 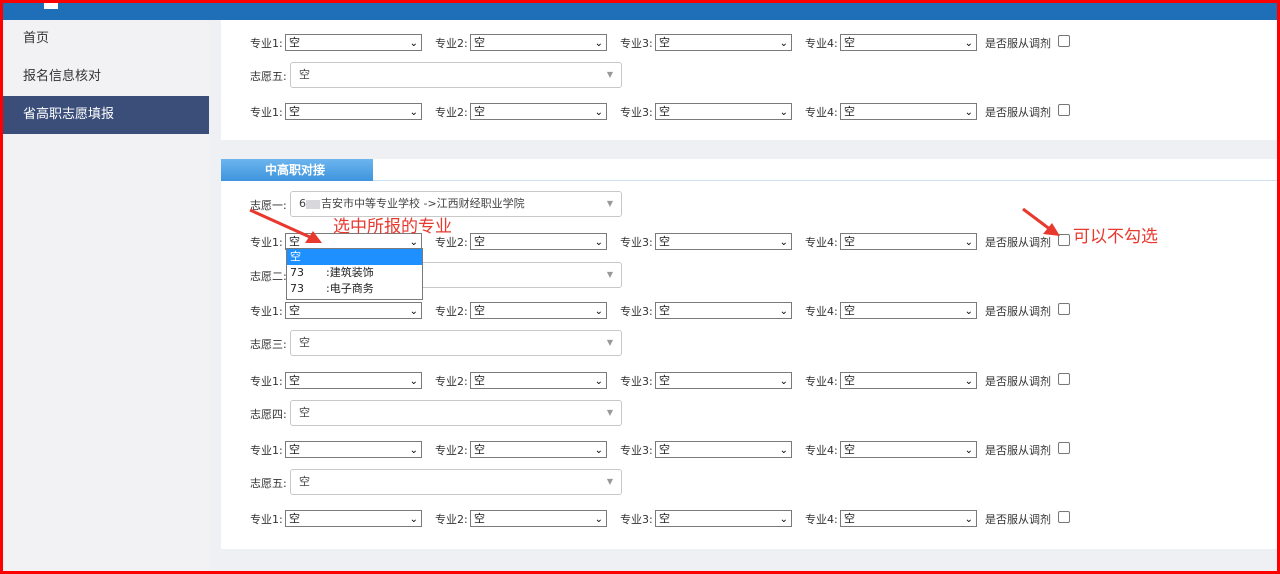 What do you see at coordinates (285, 225) in the screenshot?
I see `arrow-to-major1-select` at bounding box center [285, 225].